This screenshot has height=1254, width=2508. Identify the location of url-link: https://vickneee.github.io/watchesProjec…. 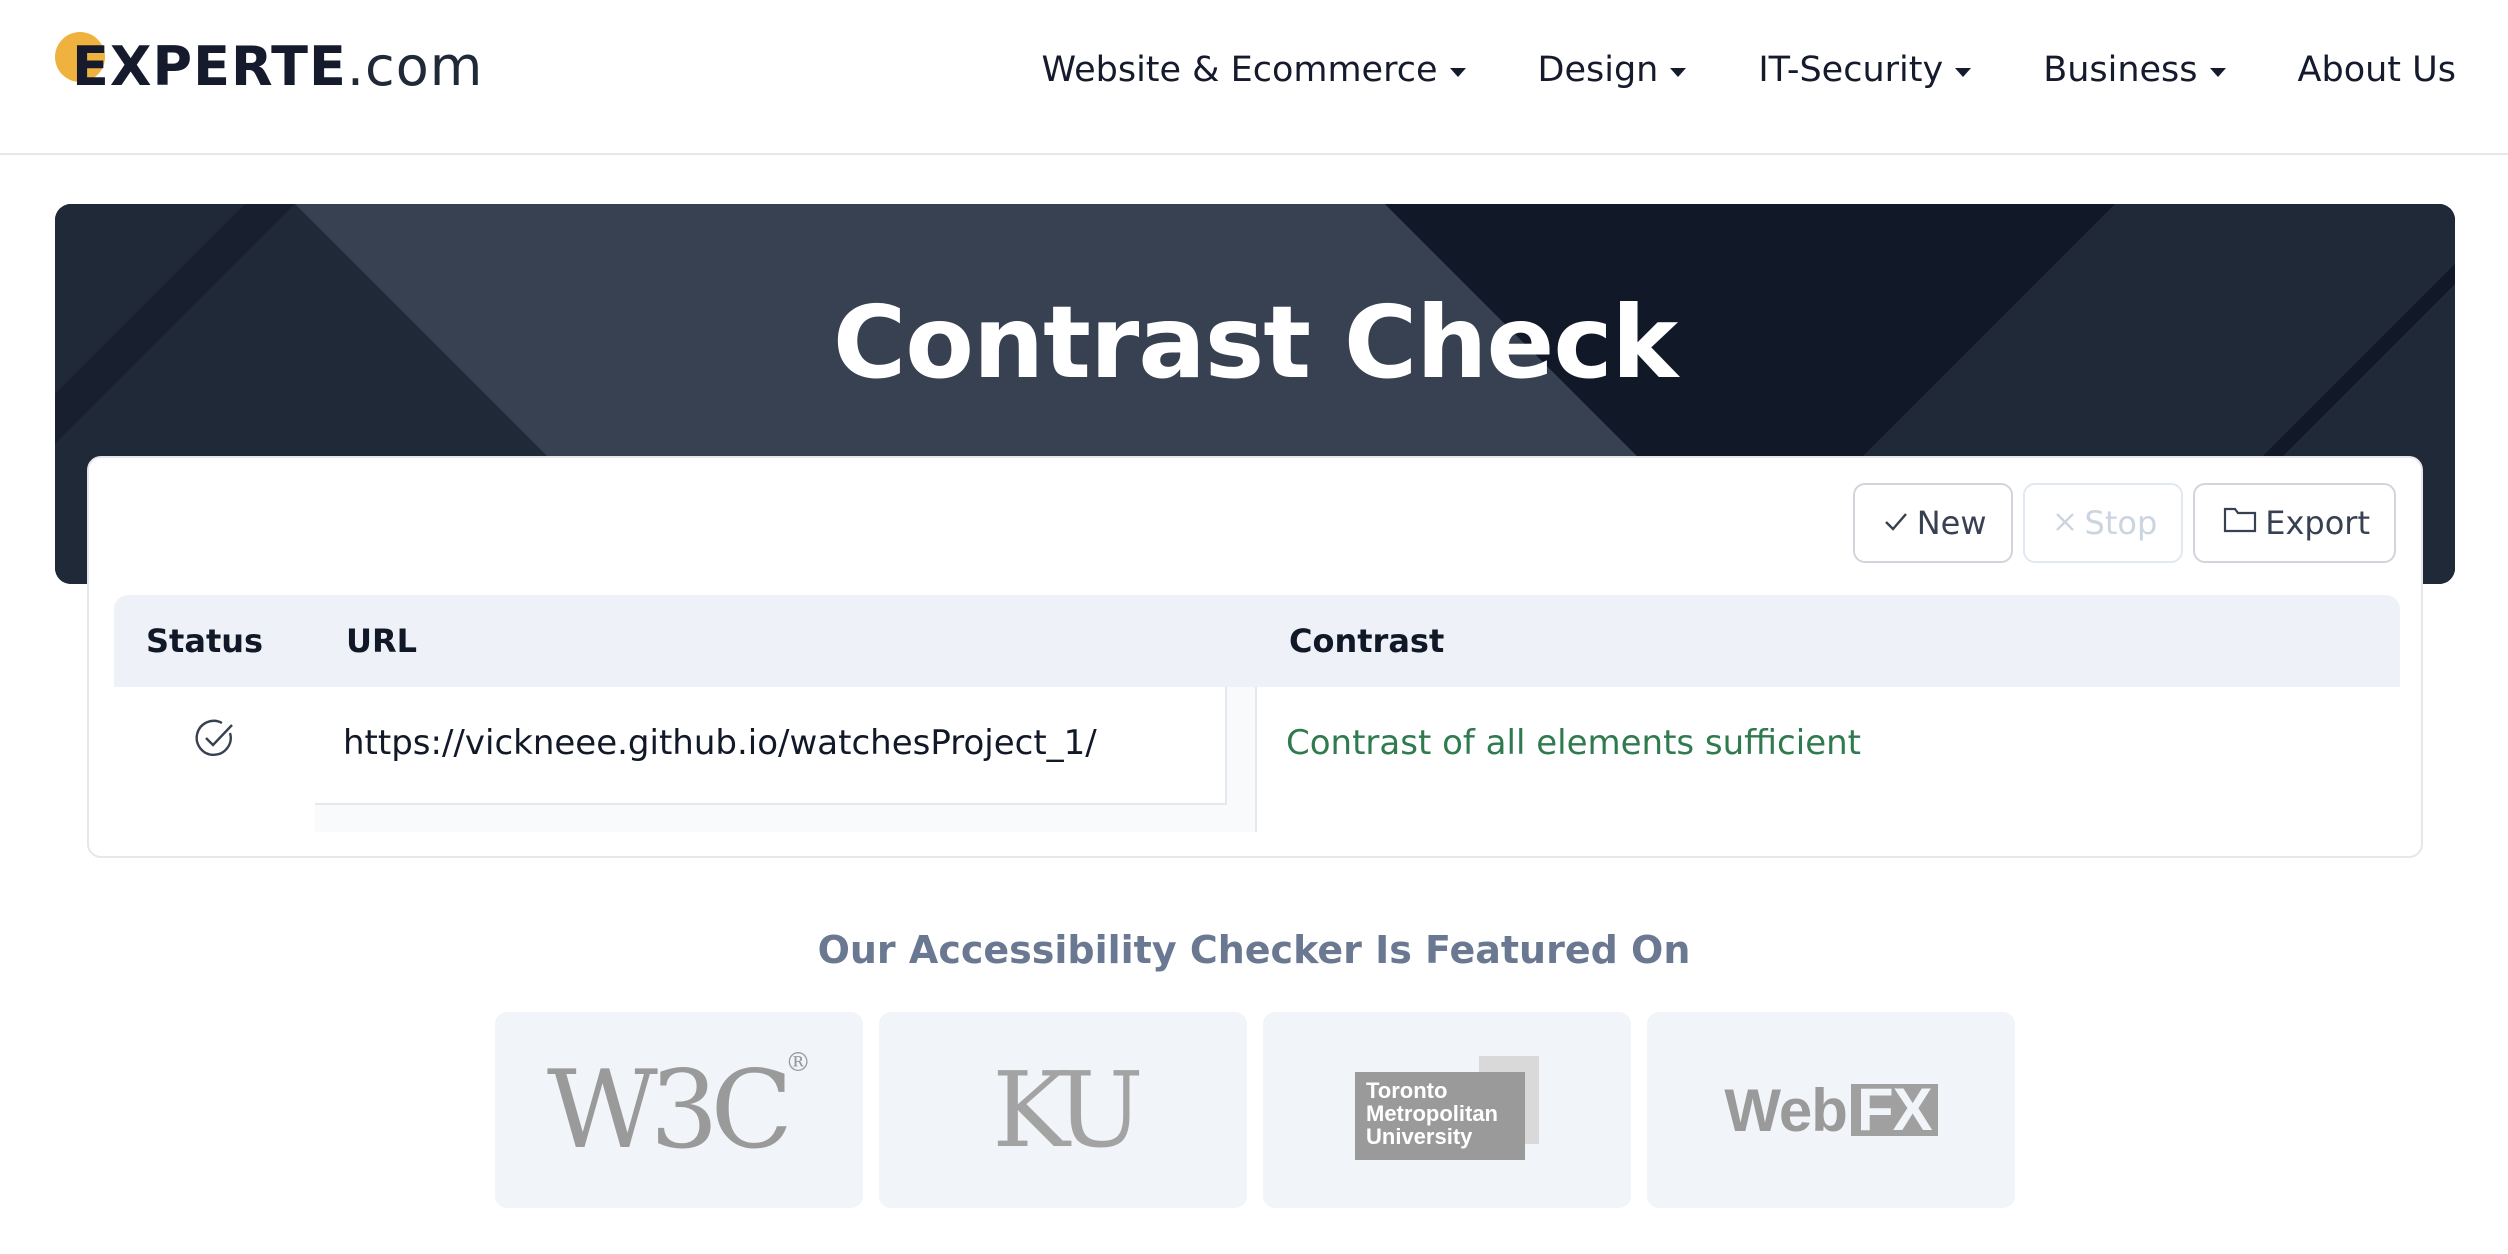
(720, 743).